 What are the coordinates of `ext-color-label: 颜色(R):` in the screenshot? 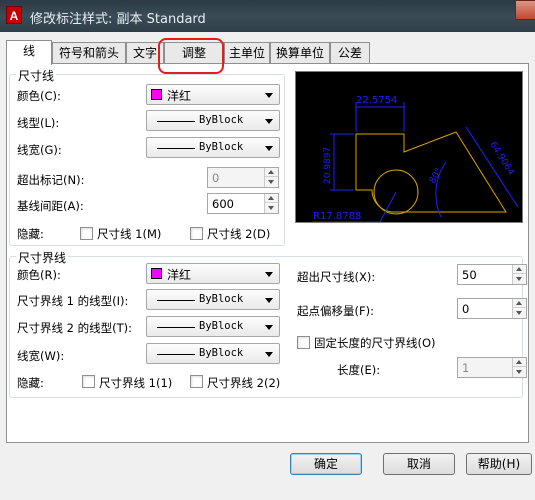 It's located at (39, 275).